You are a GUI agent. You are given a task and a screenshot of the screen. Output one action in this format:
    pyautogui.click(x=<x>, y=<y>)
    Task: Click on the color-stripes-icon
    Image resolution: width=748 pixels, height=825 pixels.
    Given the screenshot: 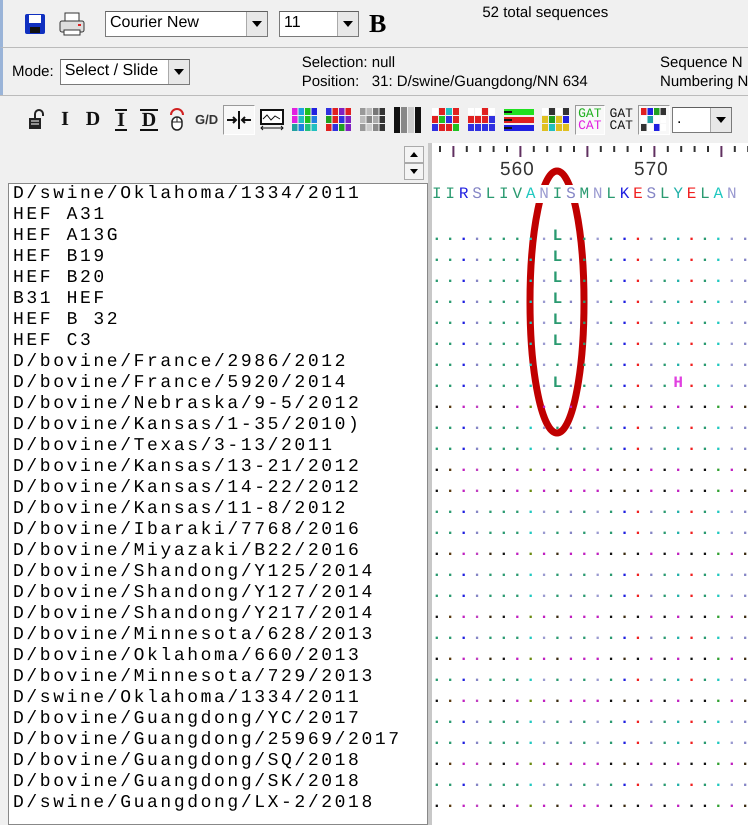 What is the action you would take?
    pyautogui.click(x=519, y=120)
    